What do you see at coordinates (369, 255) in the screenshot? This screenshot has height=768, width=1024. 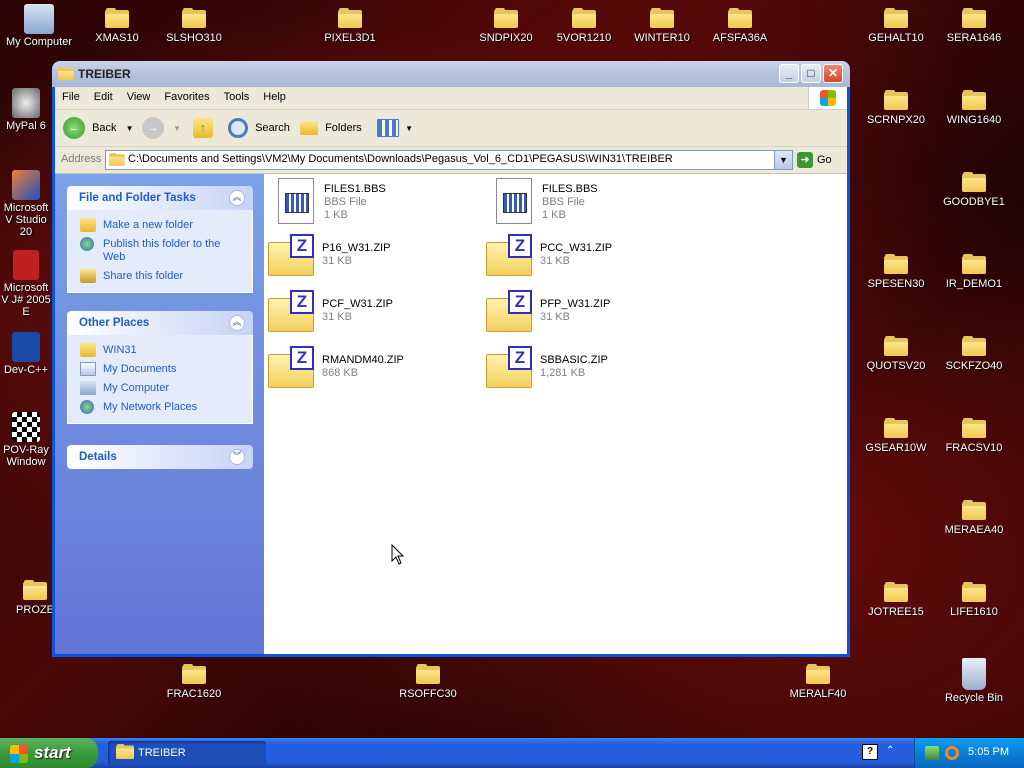 I see `file-item: Z P16_W31.ZIP 31 KB` at bounding box center [369, 255].